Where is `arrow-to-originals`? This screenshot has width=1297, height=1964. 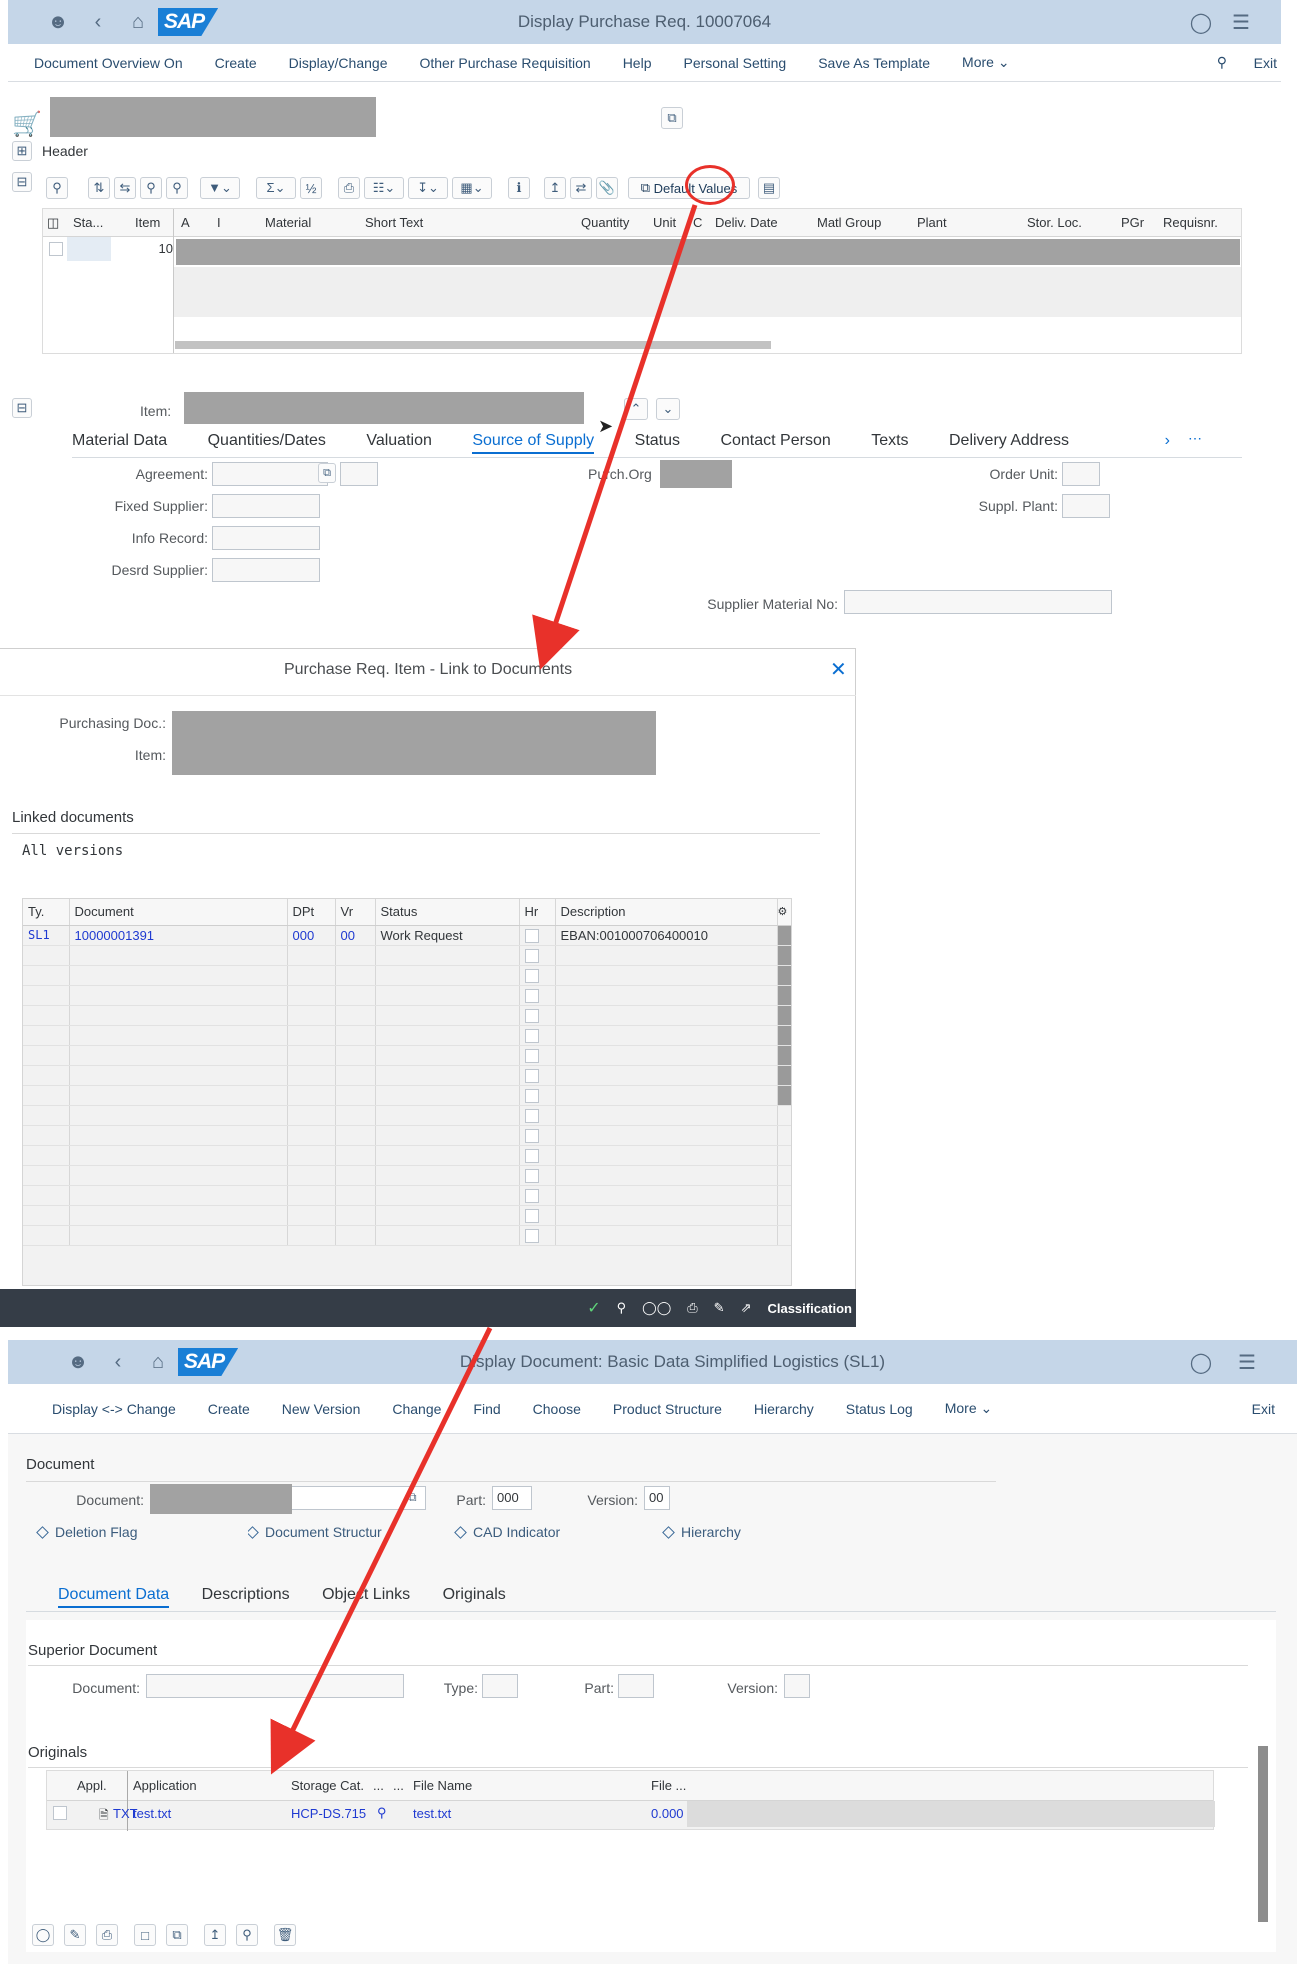
arrow-to-originals is located at coordinates (381, 1550).